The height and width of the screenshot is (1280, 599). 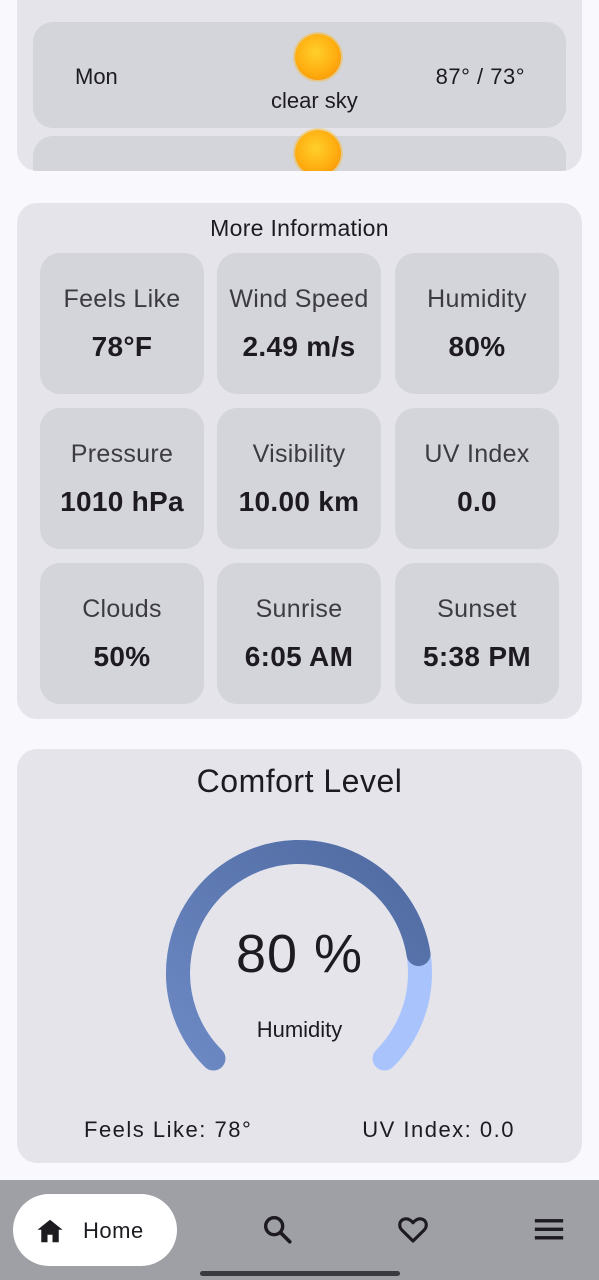 I want to click on forecast-temperature: 87° / 73°, so click(x=480, y=76).